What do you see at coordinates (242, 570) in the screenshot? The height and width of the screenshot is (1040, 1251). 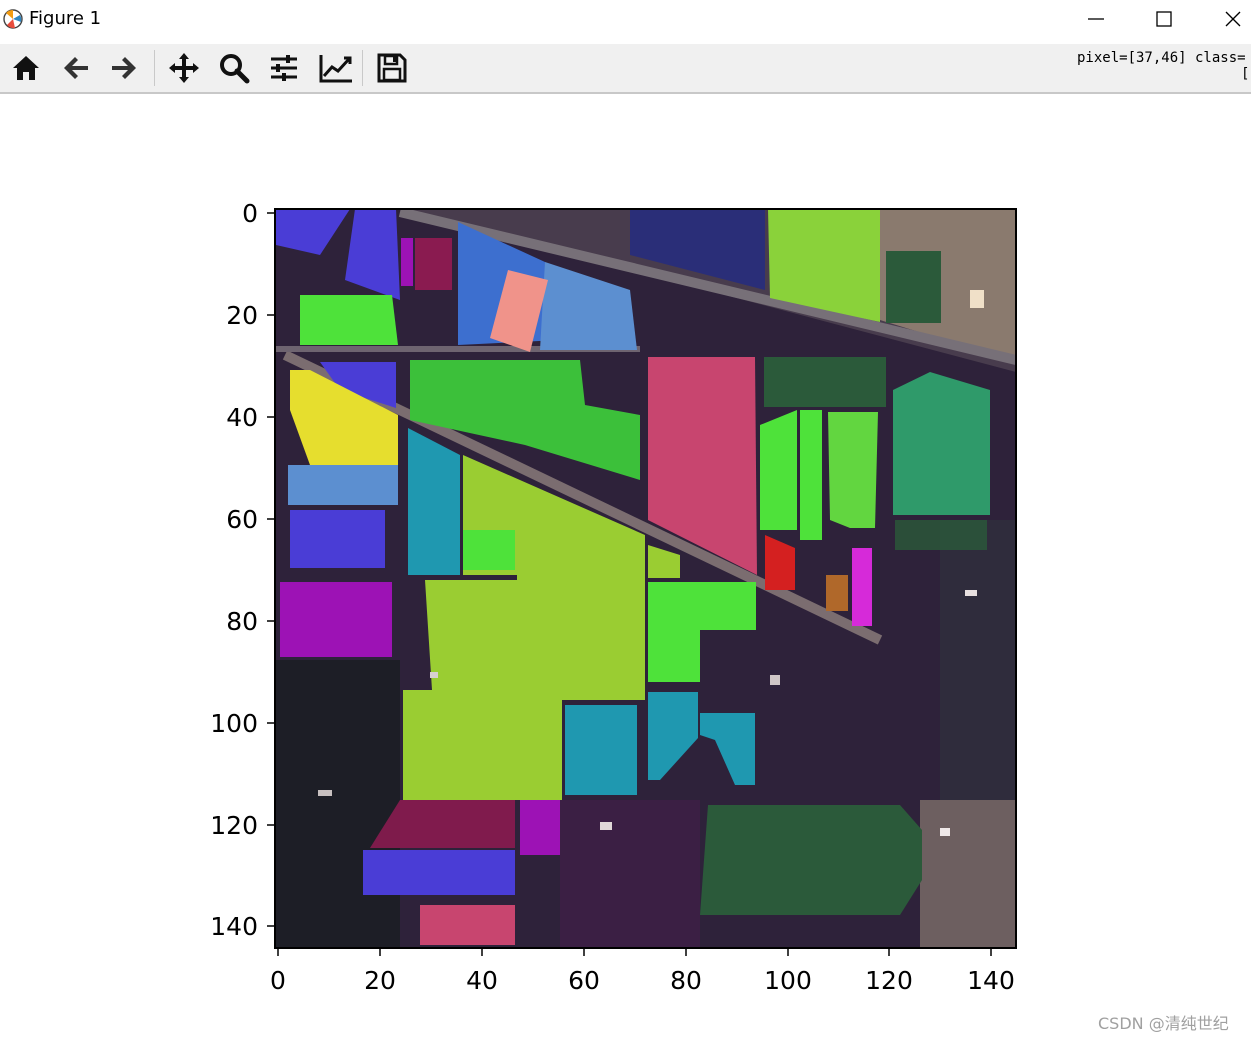 I see `y-axis: 0 20 40 60 80 100 120 140` at bounding box center [242, 570].